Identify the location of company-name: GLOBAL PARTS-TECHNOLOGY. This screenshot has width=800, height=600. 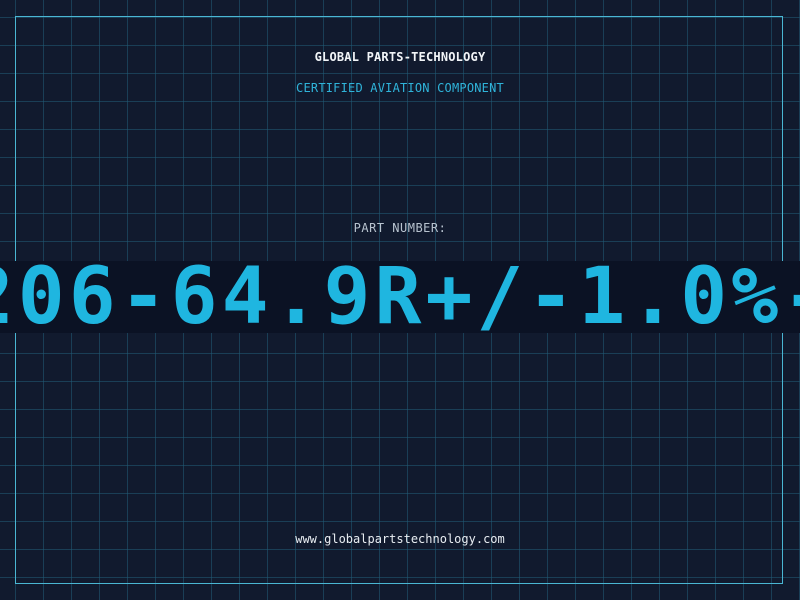
(400, 57).